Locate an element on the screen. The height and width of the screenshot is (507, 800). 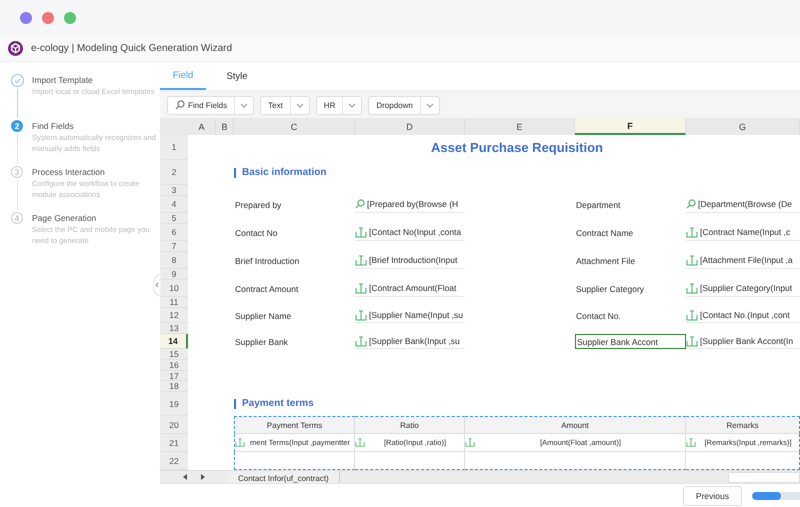
column-header: D is located at coordinates (410, 126).